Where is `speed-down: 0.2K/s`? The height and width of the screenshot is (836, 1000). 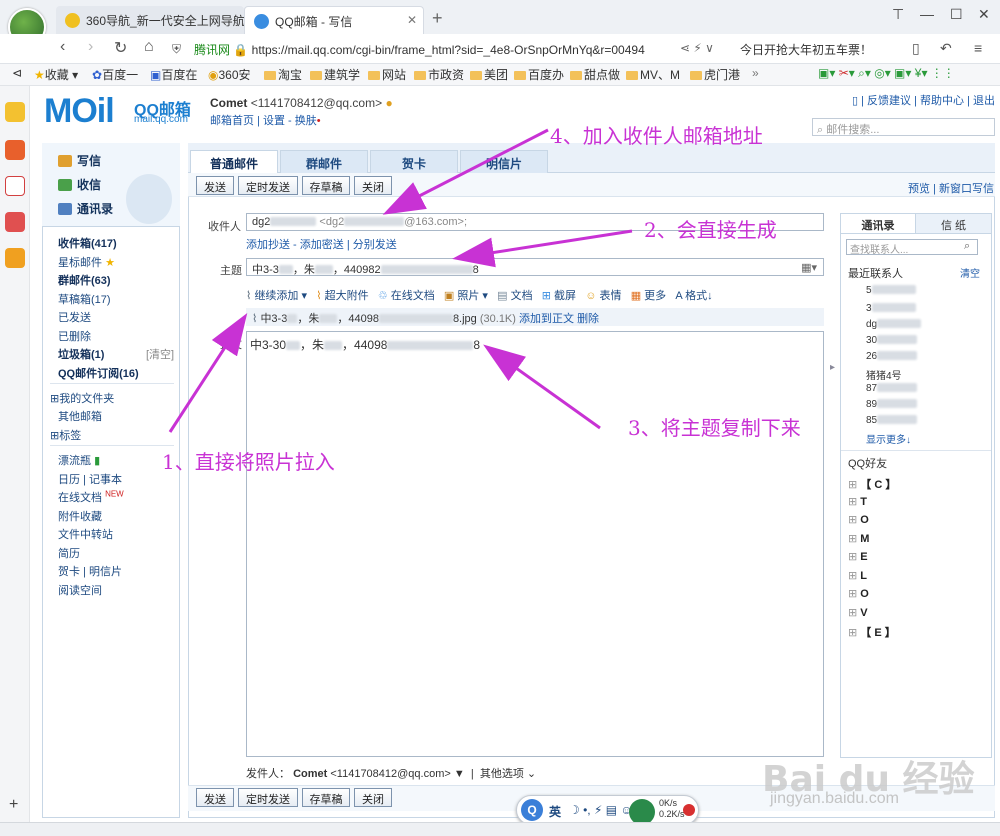
speed-down: 0.2K/s is located at coordinates (672, 814).